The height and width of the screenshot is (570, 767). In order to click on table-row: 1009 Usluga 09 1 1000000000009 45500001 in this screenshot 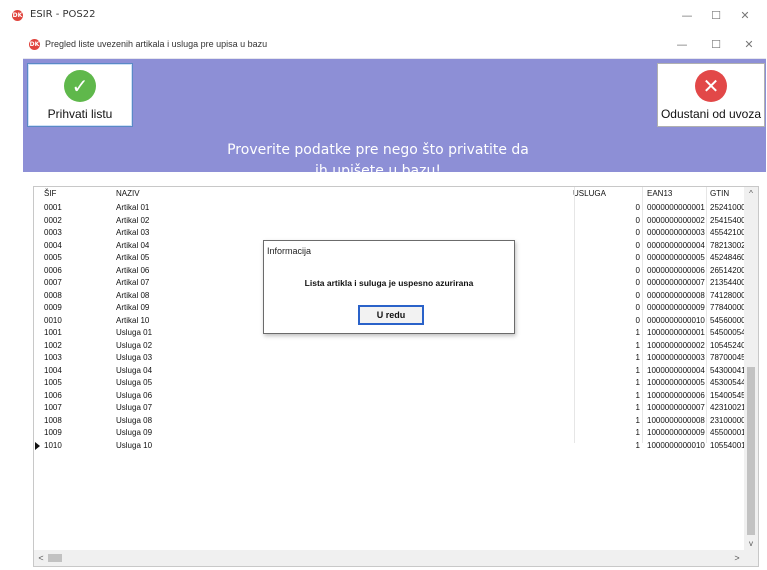, I will do `click(389, 433)`.